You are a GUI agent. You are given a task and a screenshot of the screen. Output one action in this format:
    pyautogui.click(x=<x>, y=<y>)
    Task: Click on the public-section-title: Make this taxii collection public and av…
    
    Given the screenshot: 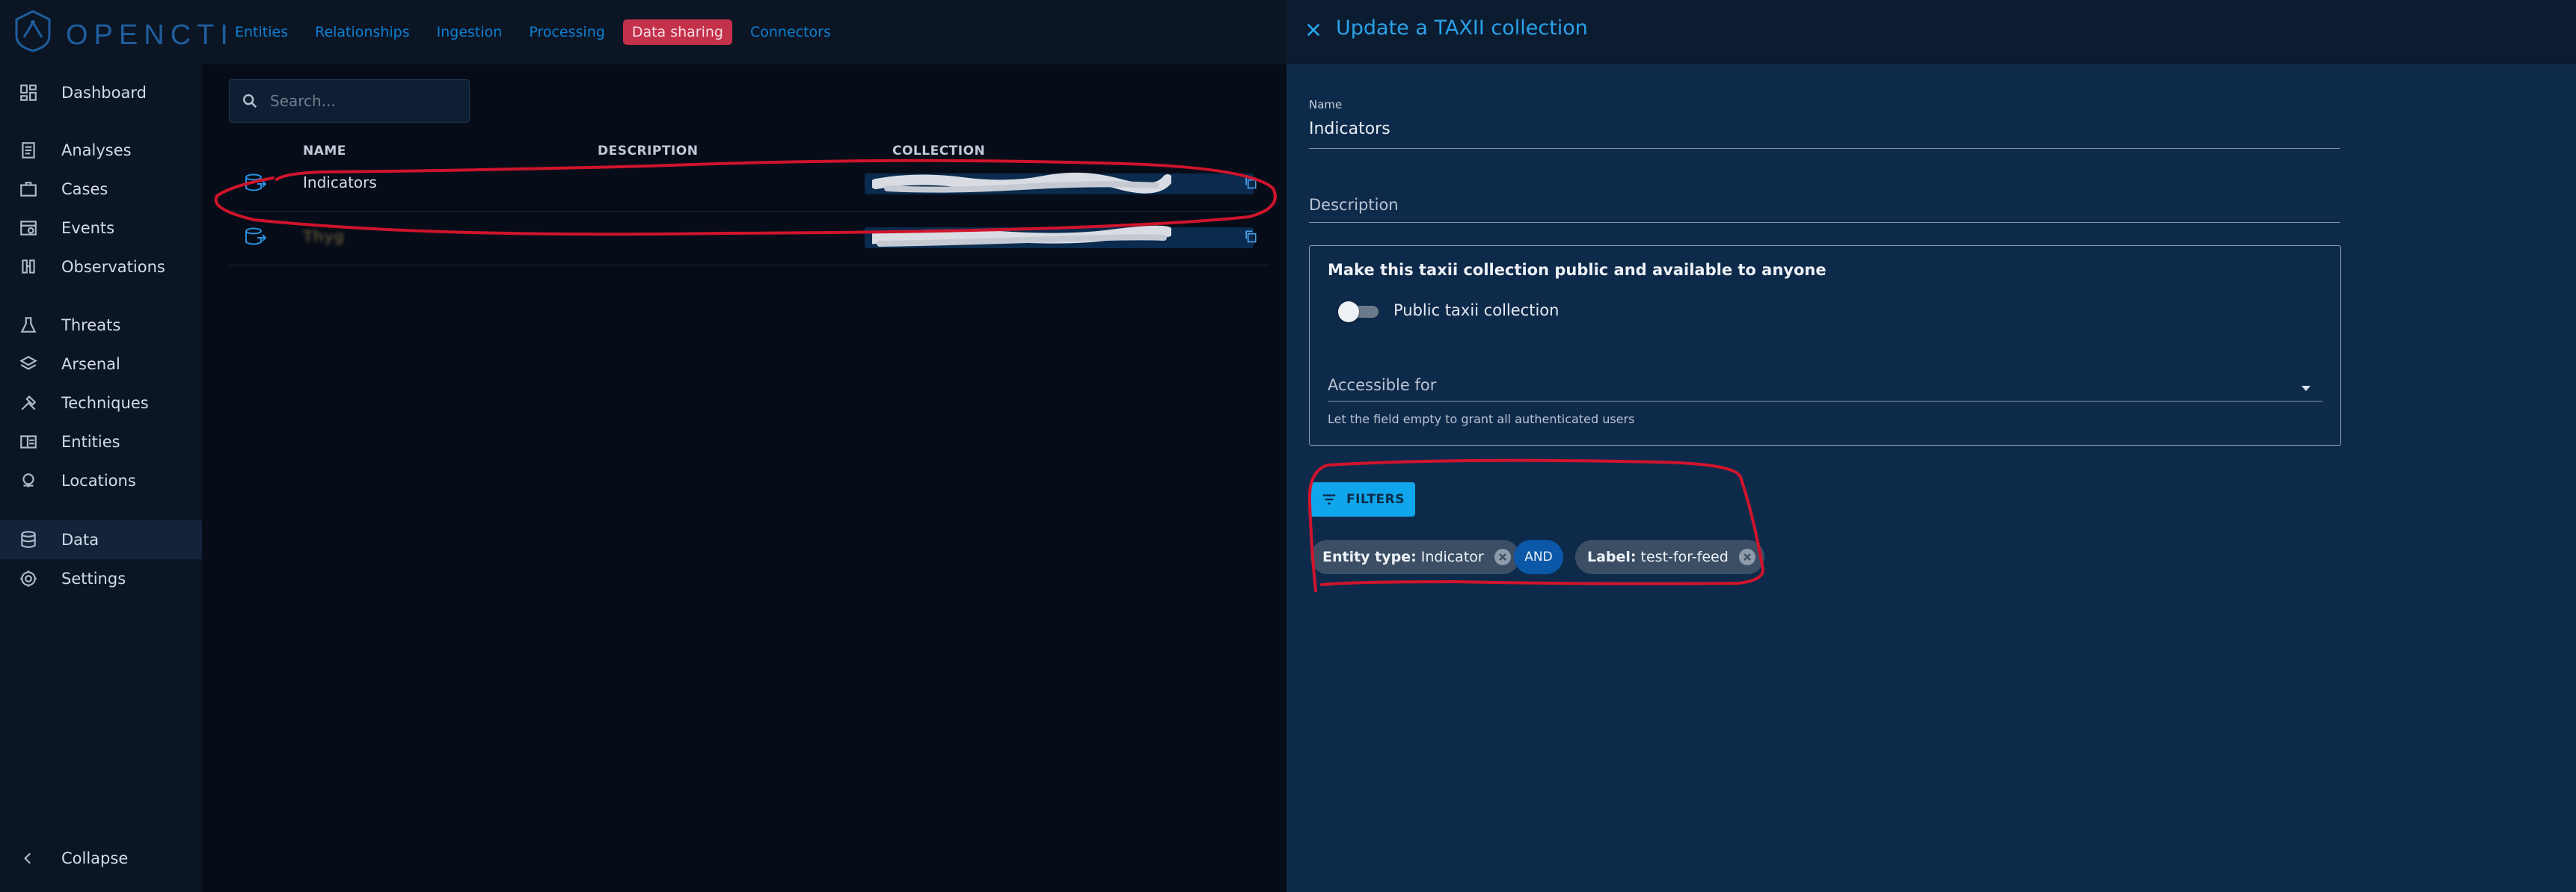 What is the action you would take?
    pyautogui.click(x=1577, y=270)
    